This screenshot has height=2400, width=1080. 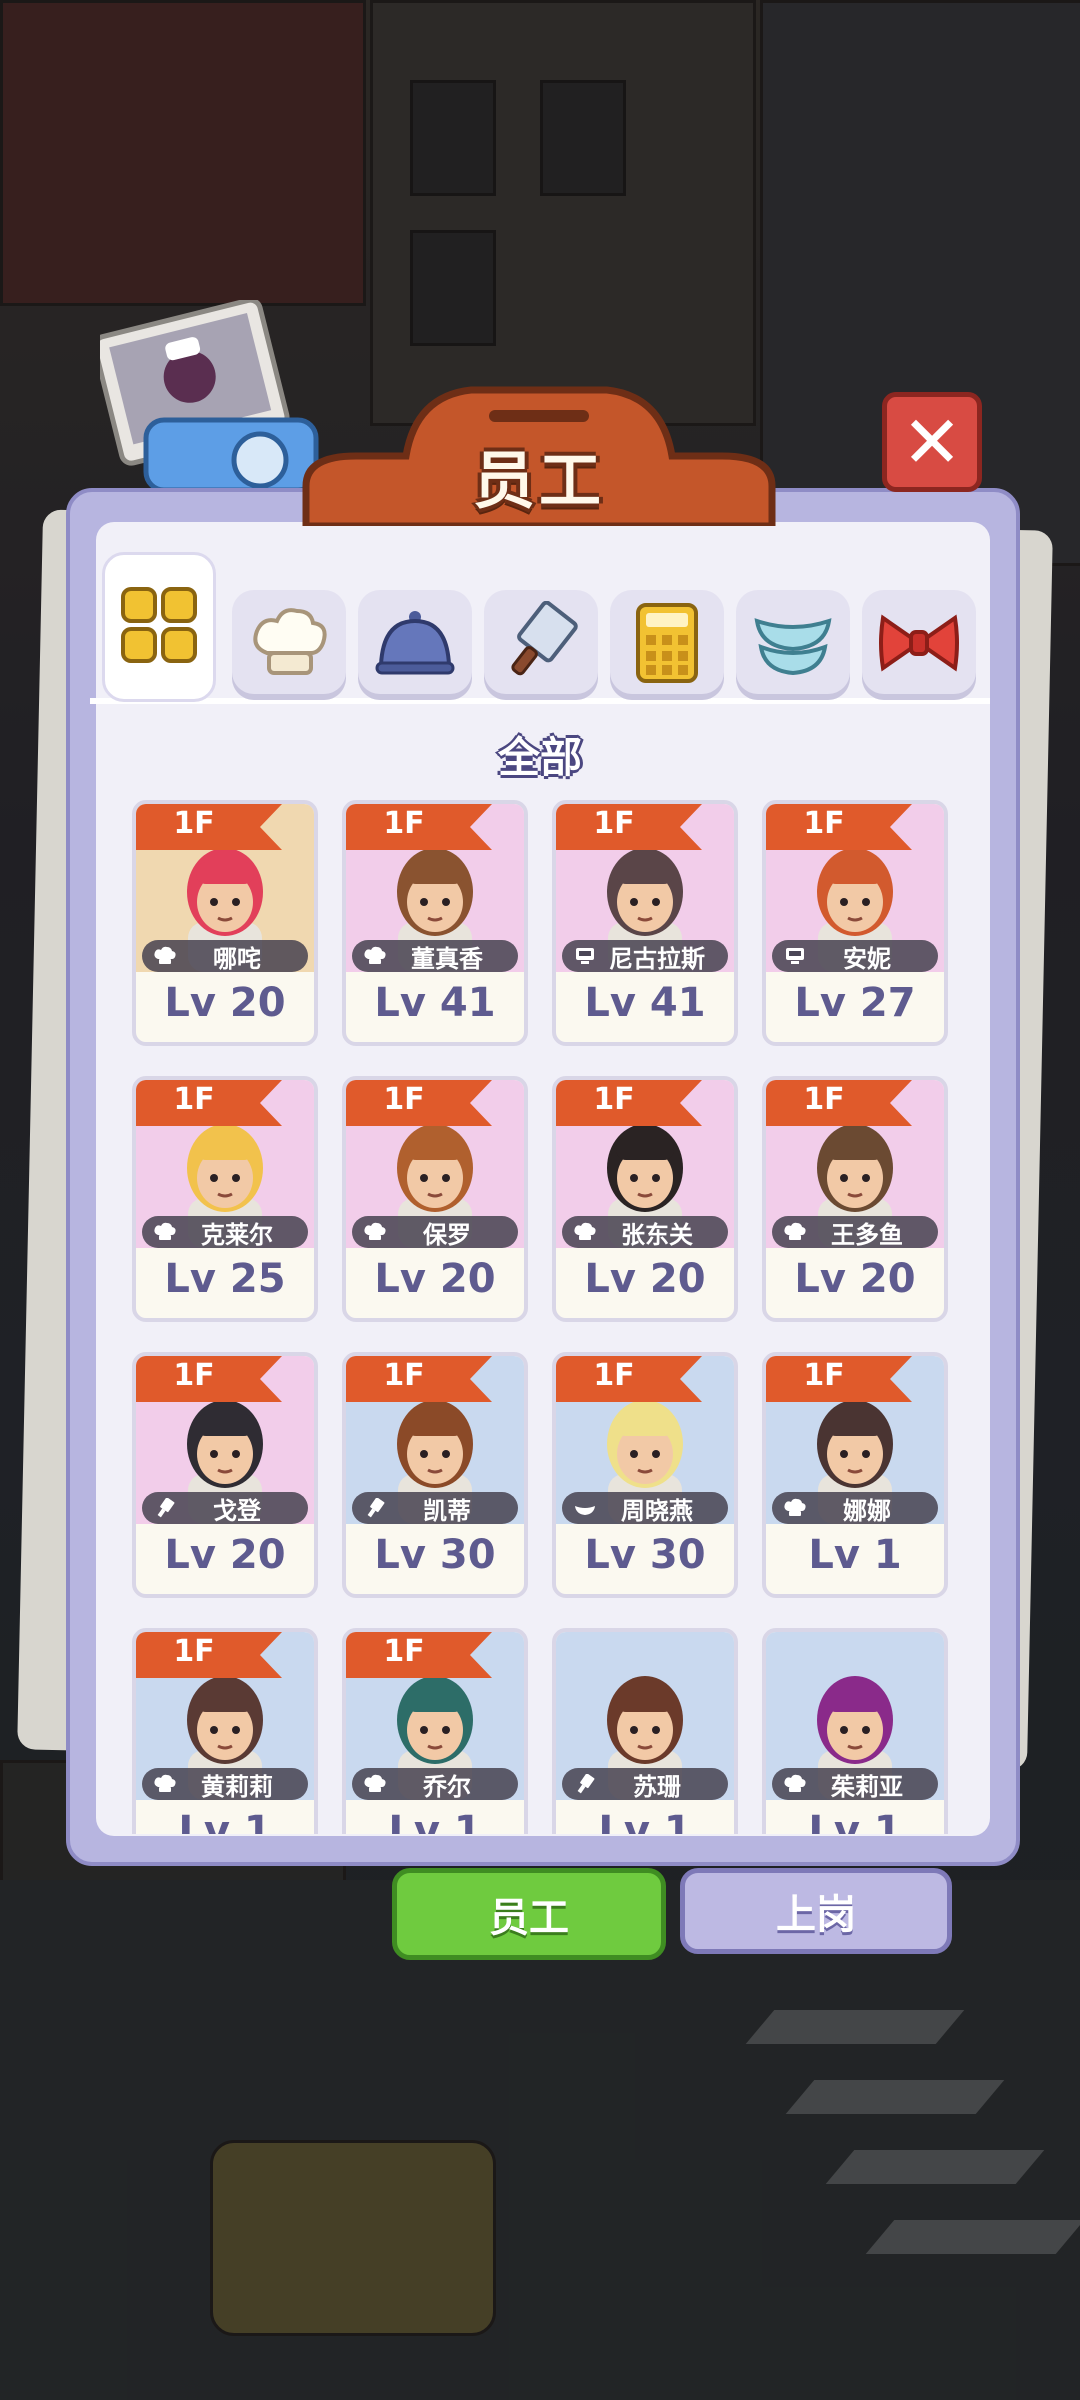 What do you see at coordinates (539, 757) in the screenshot?
I see `section-title: 全部` at bounding box center [539, 757].